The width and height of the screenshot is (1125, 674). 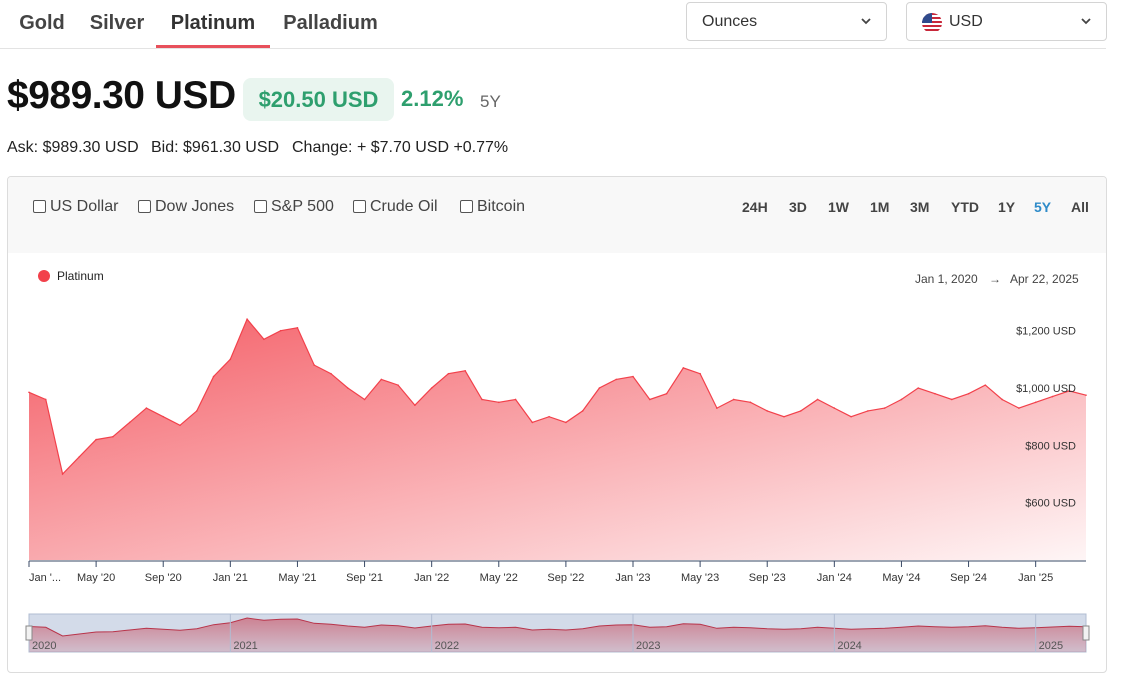 What do you see at coordinates (968, 578) in the screenshot?
I see `x-tick-label: Sep '24` at bounding box center [968, 578].